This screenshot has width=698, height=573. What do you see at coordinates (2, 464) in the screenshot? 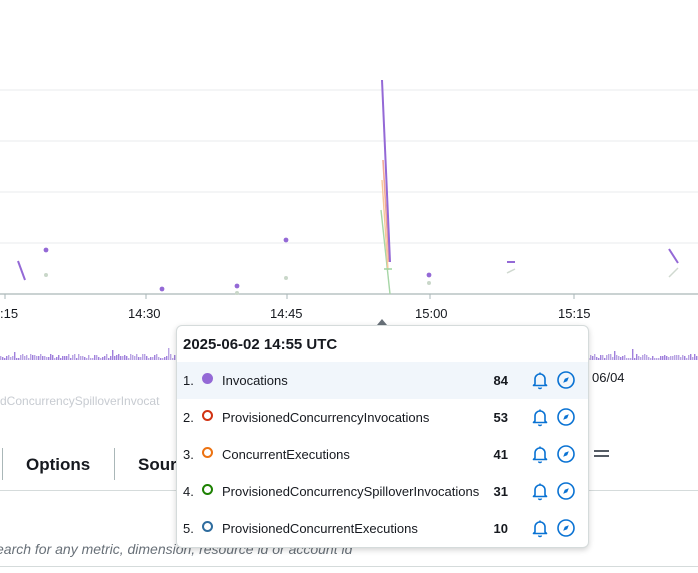
I see `tab-divider` at bounding box center [2, 464].